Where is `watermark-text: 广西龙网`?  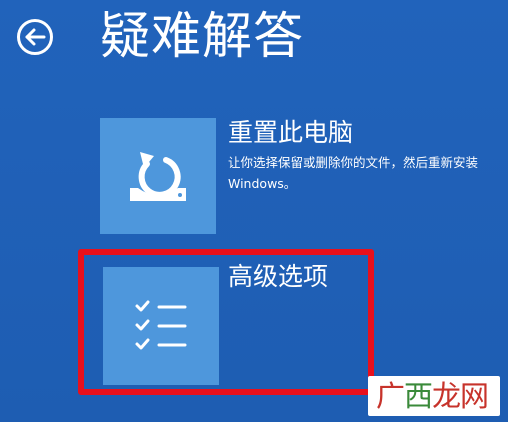
watermark-text: 广西龙网 is located at coordinates (432, 396).